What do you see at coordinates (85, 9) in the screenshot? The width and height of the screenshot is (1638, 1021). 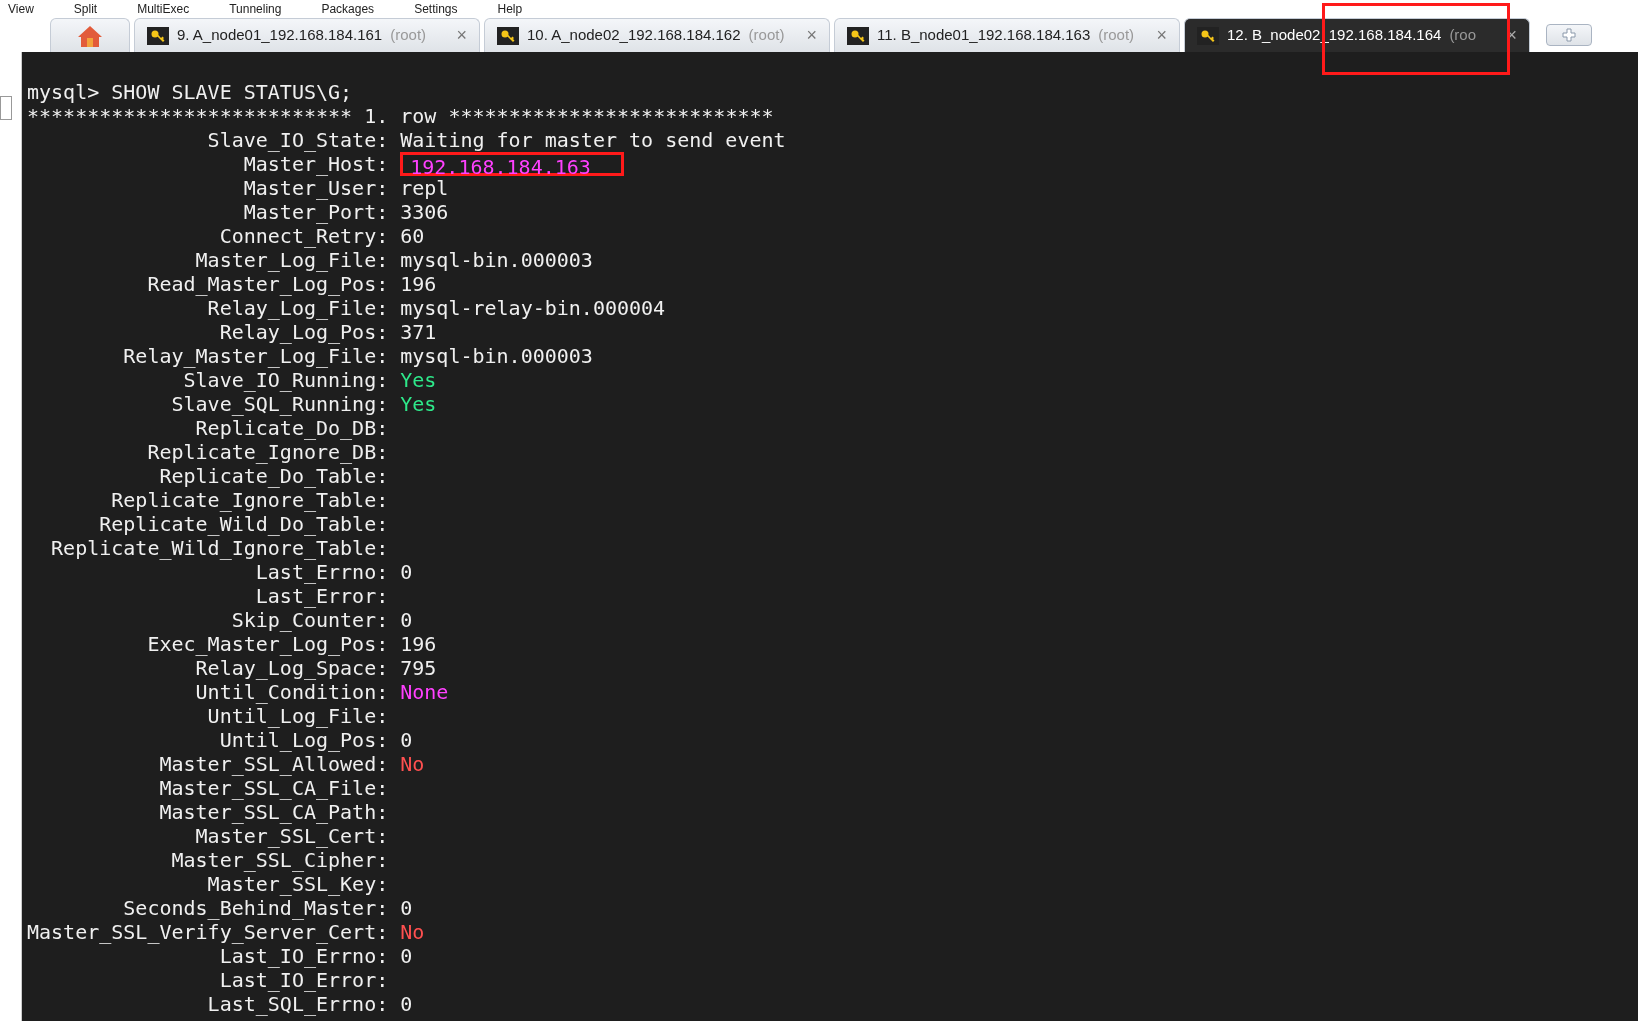 I see `menu-item: Split` at bounding box center [85, 9].